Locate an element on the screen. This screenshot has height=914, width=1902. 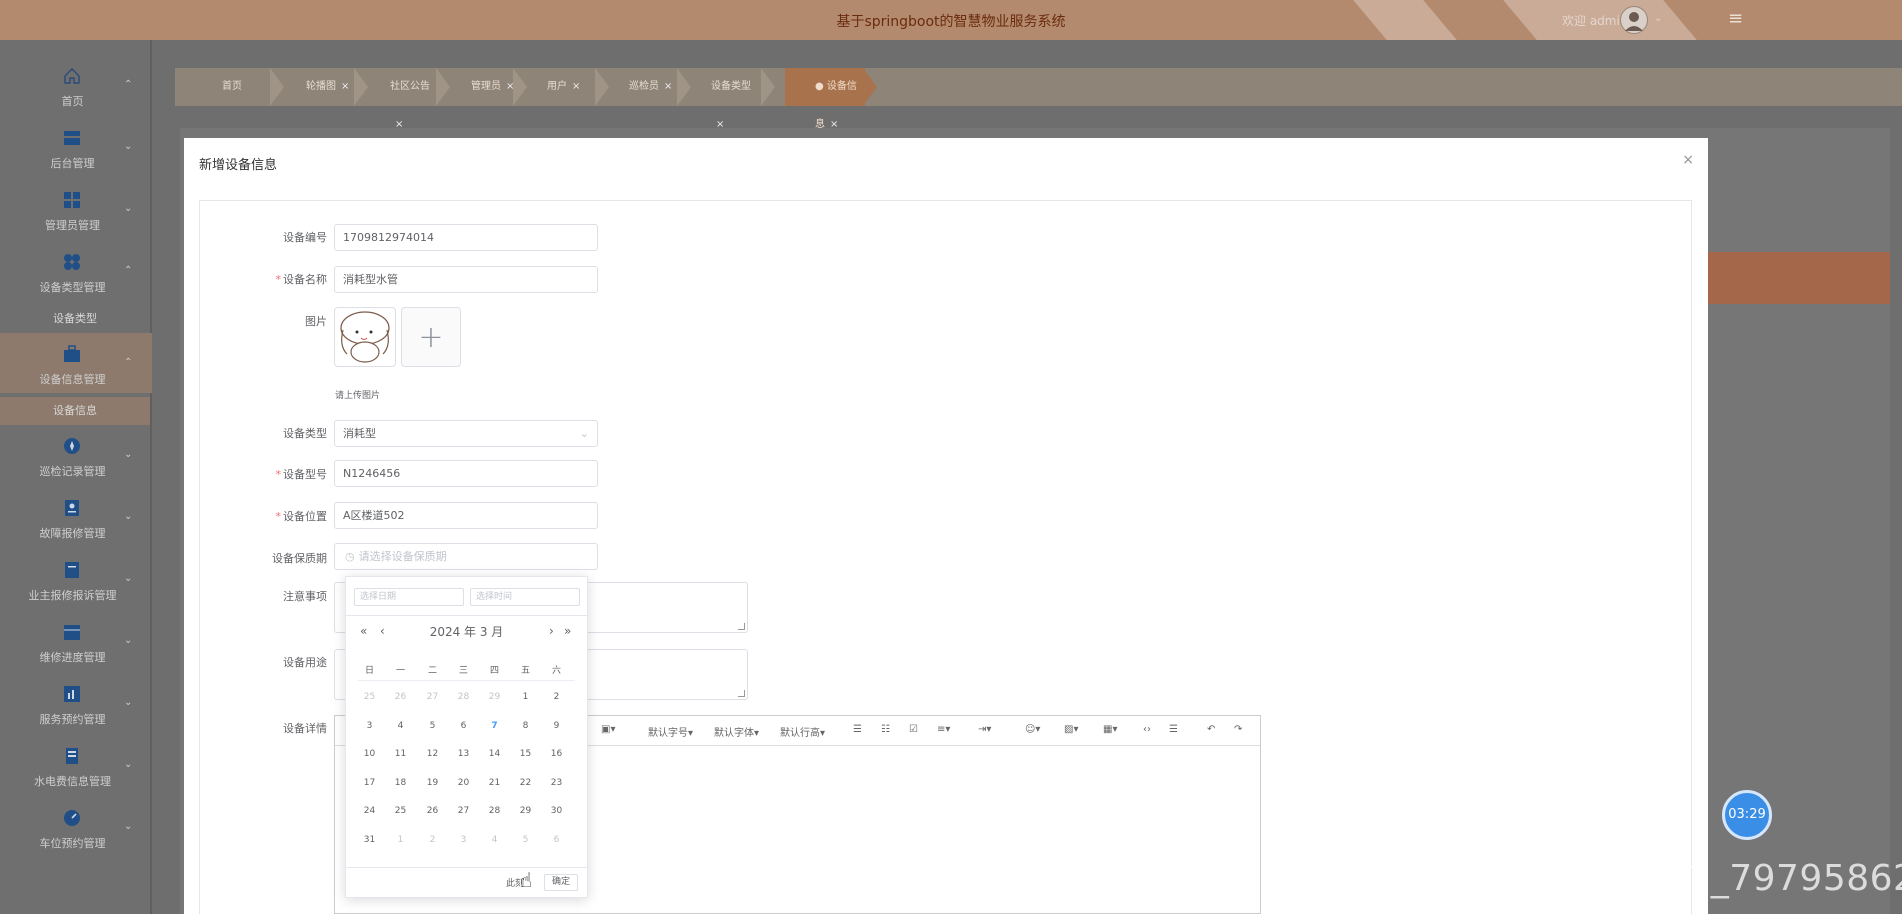
sidebar-item-9: 维修进度管理 ⌄ is located at coordinates (76, 641).